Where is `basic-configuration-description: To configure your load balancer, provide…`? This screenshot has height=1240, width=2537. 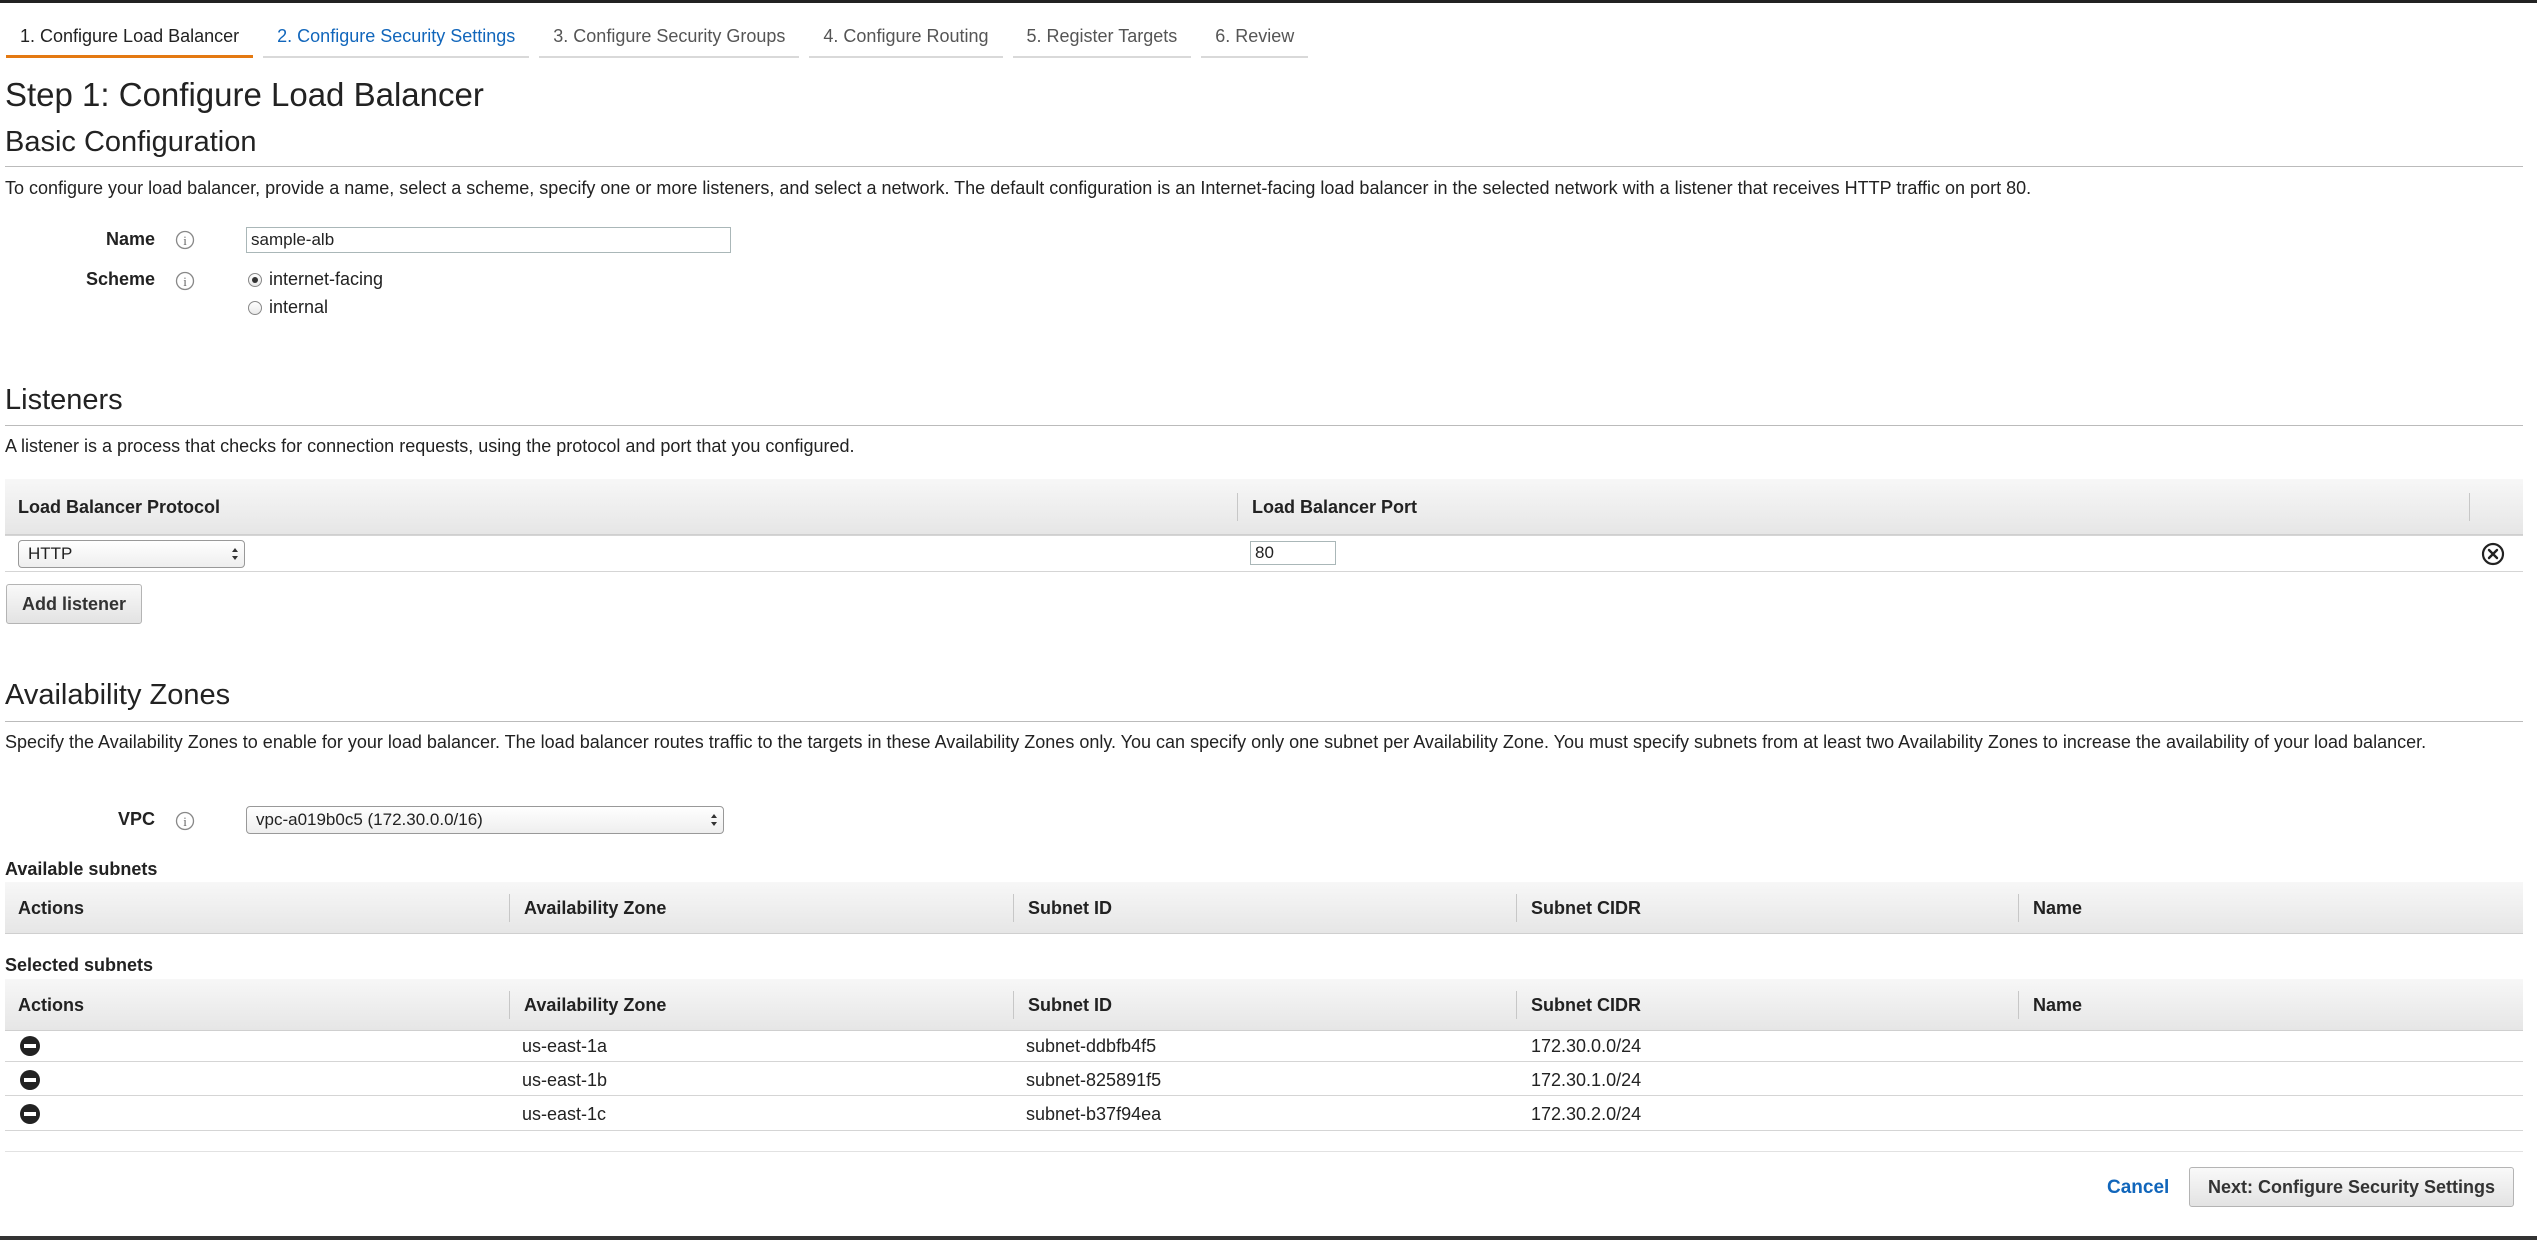
basic-configuration-description: To configure your load balancer, provide… is located at coordinates (1018, 188).